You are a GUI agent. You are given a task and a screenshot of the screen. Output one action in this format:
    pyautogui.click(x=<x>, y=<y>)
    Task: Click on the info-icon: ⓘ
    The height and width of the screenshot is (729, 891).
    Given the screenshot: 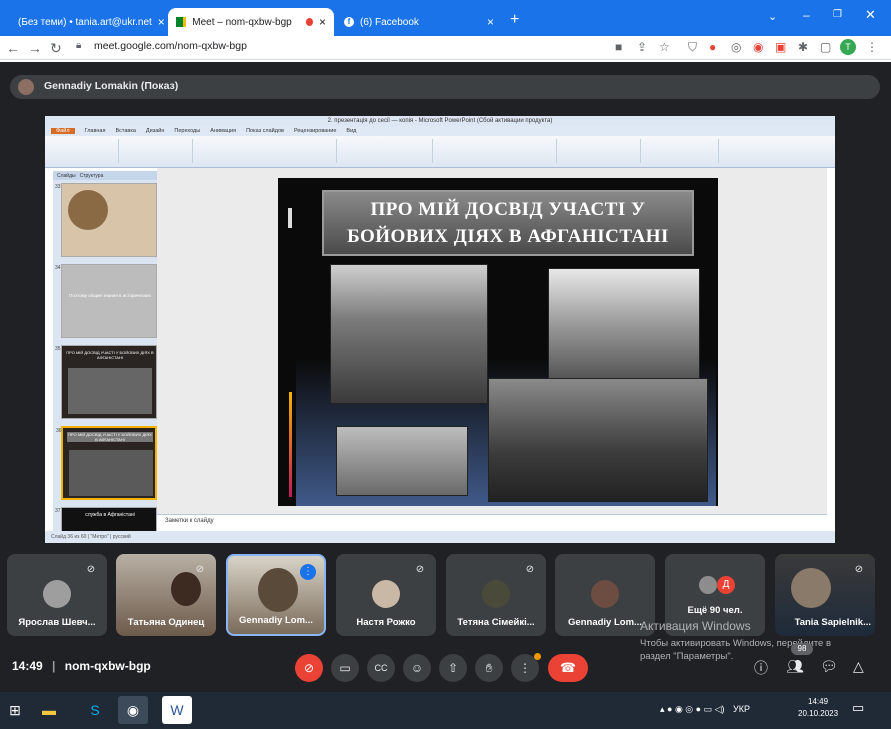 What is the action you would take?
    pyautogui.click(x=761, y=668)
    